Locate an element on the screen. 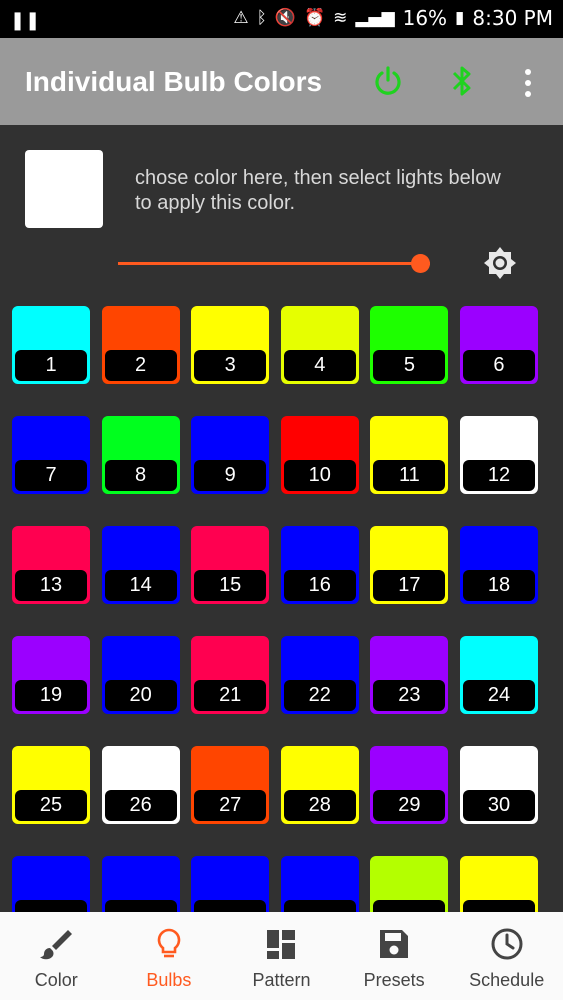  bulb-tile: 26 is located at coordinates (140, 785).